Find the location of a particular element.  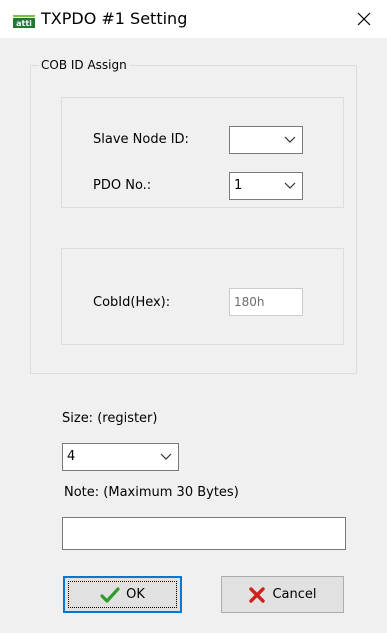

close-button is located at coordinates (364, 19).